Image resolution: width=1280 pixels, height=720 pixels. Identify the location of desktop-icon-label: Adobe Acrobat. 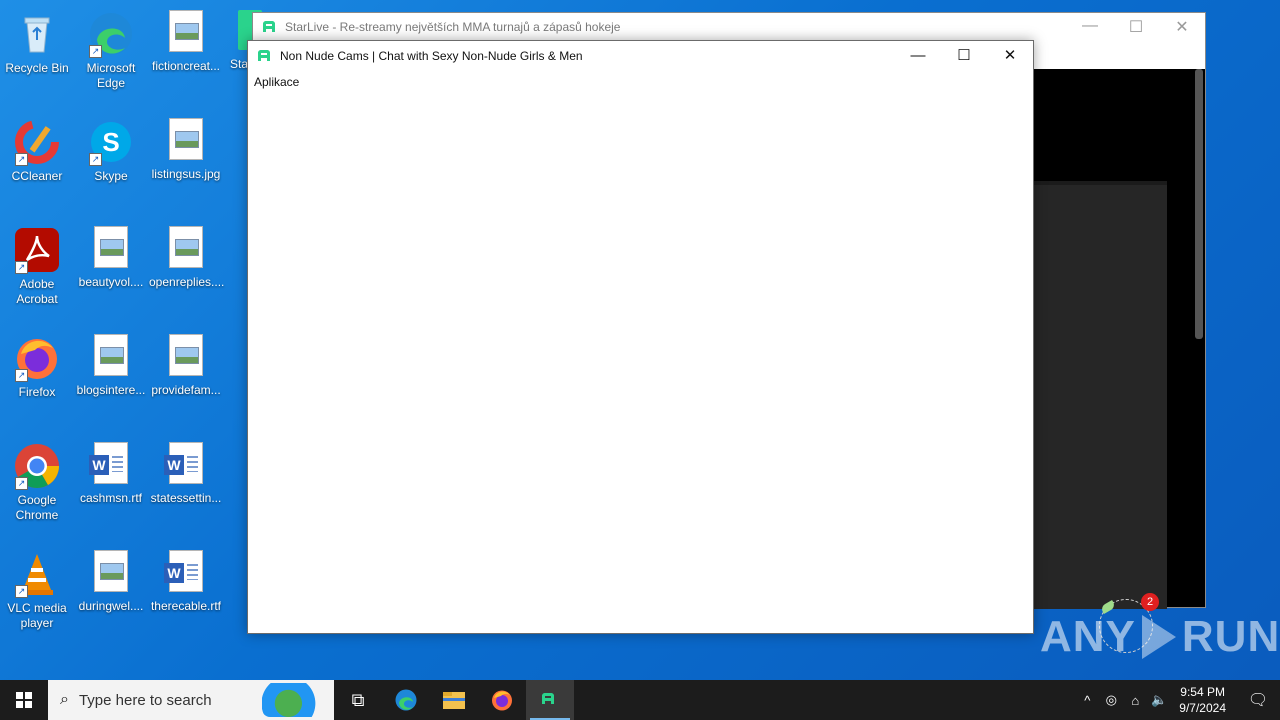
(37, 291).